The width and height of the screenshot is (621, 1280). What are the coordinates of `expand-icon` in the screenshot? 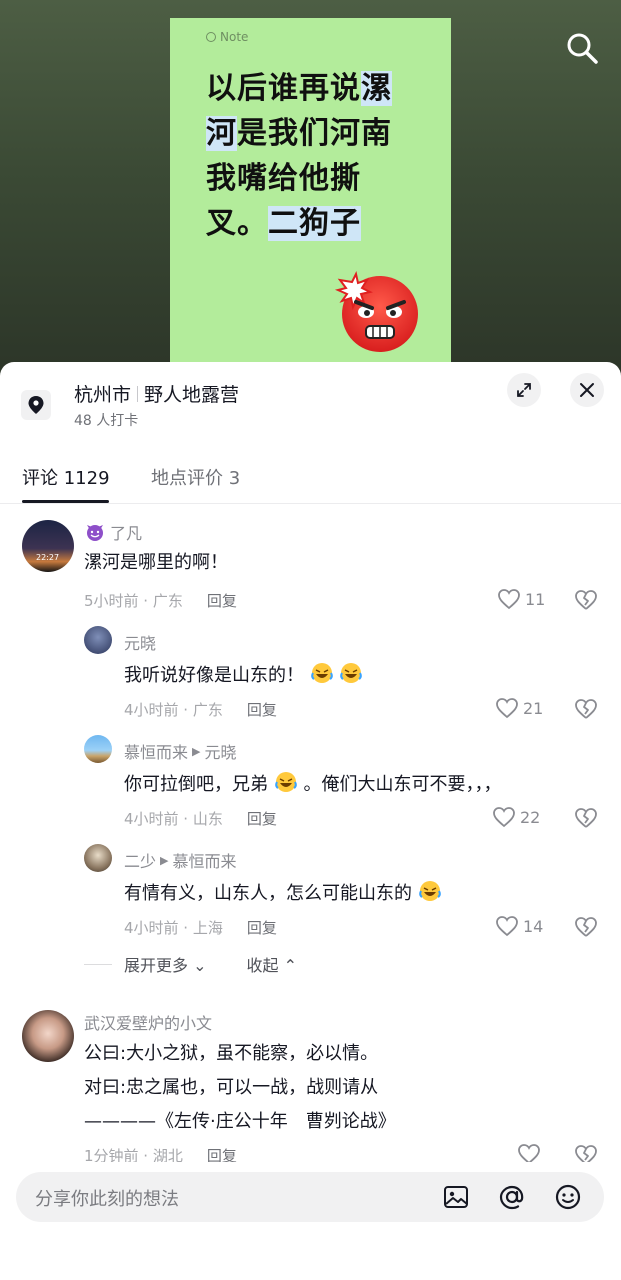 It's located at (524, 390).